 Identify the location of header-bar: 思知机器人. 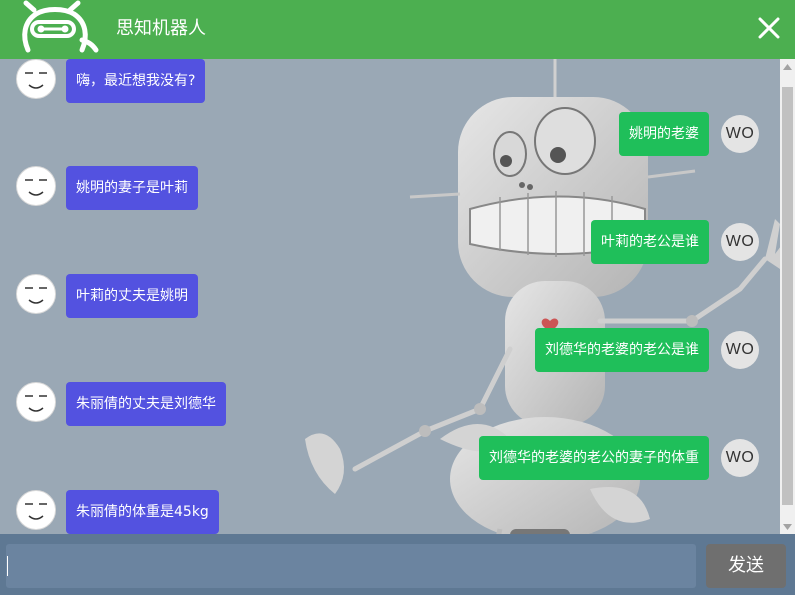
(397, 29).